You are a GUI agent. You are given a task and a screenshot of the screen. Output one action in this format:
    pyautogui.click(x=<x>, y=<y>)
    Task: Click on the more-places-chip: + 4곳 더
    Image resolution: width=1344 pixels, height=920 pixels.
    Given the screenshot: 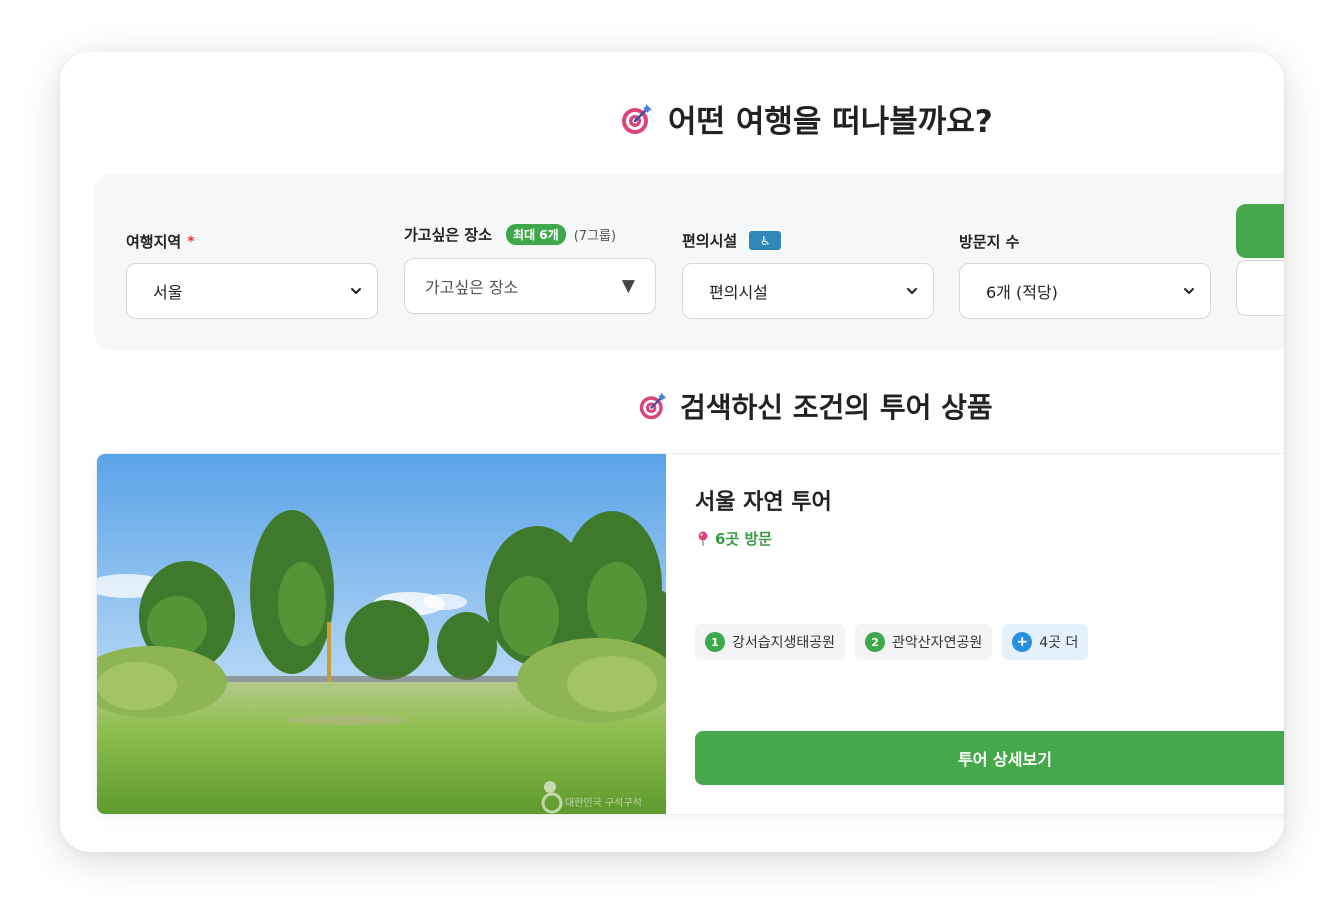 What is the action you would take?
    pyautogui.click(x=1045, y=642)
    